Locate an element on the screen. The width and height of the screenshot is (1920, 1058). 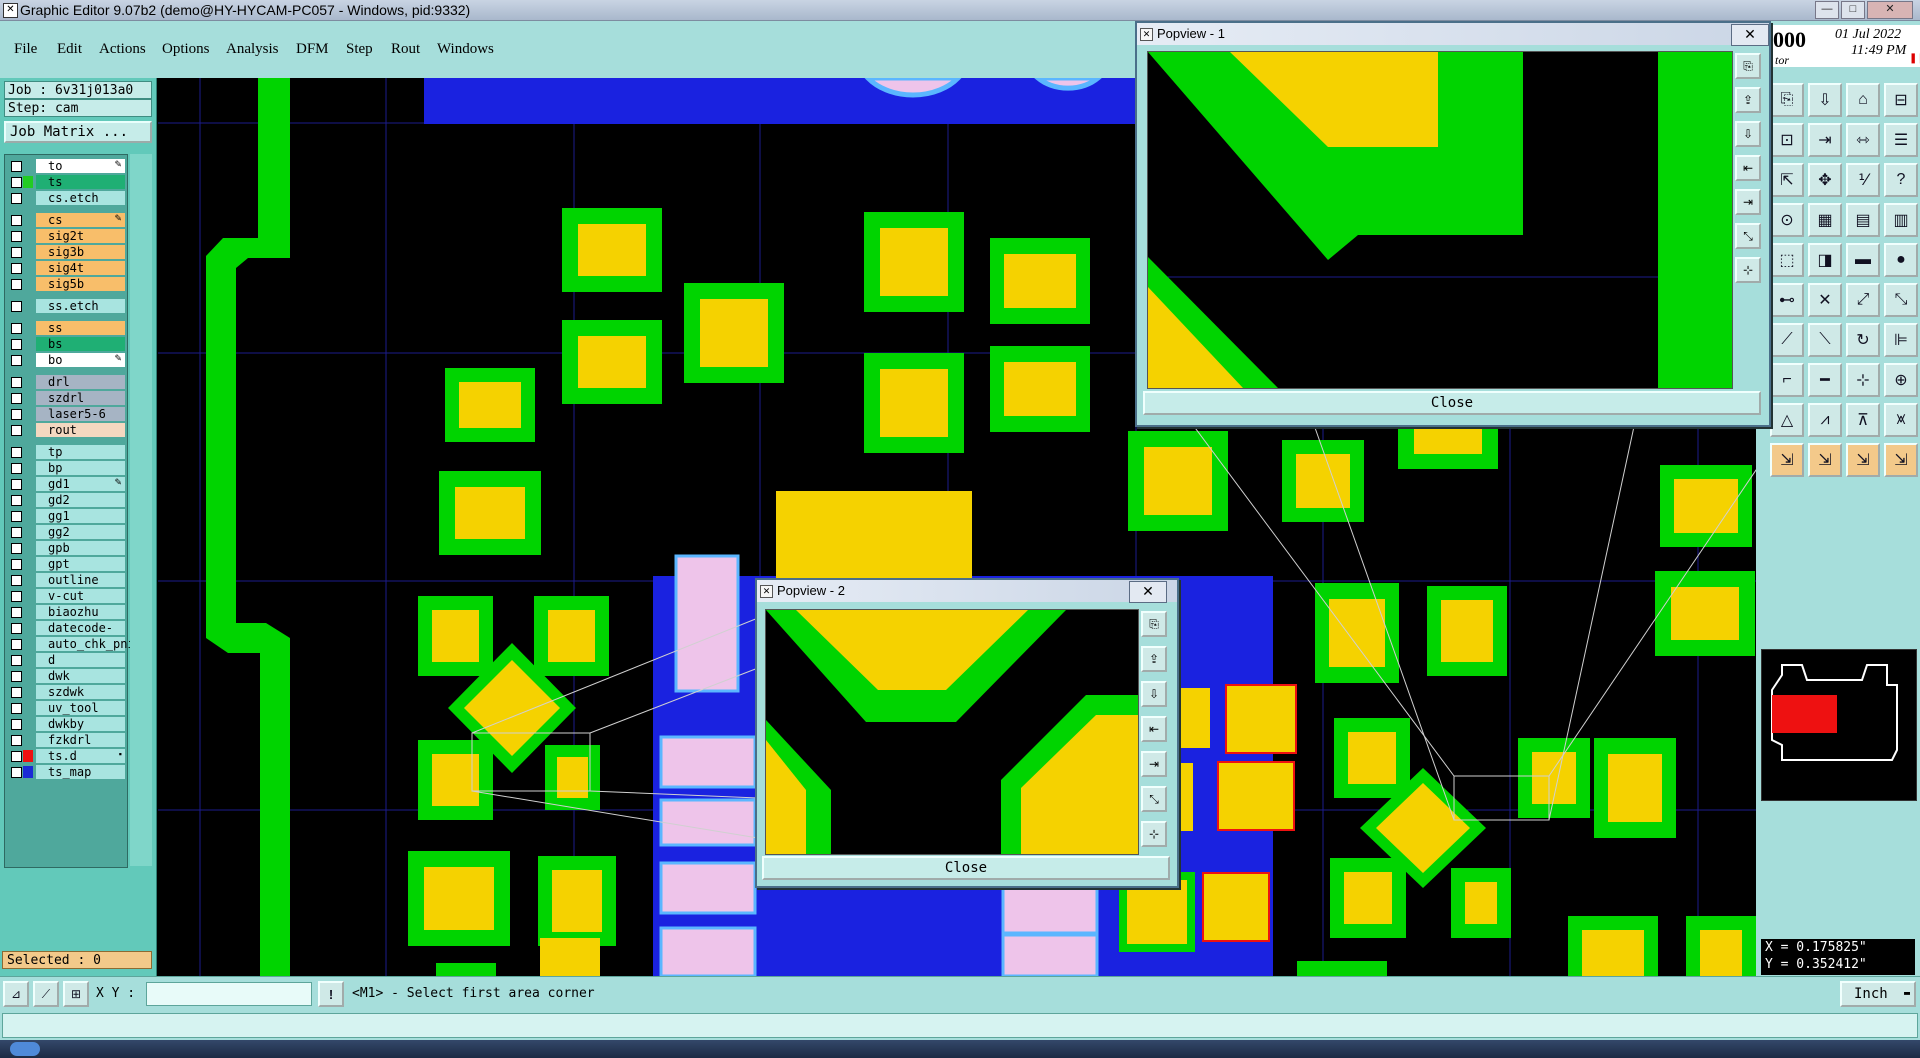
split-icon: ◨ is located at coordinates (1825, 260).